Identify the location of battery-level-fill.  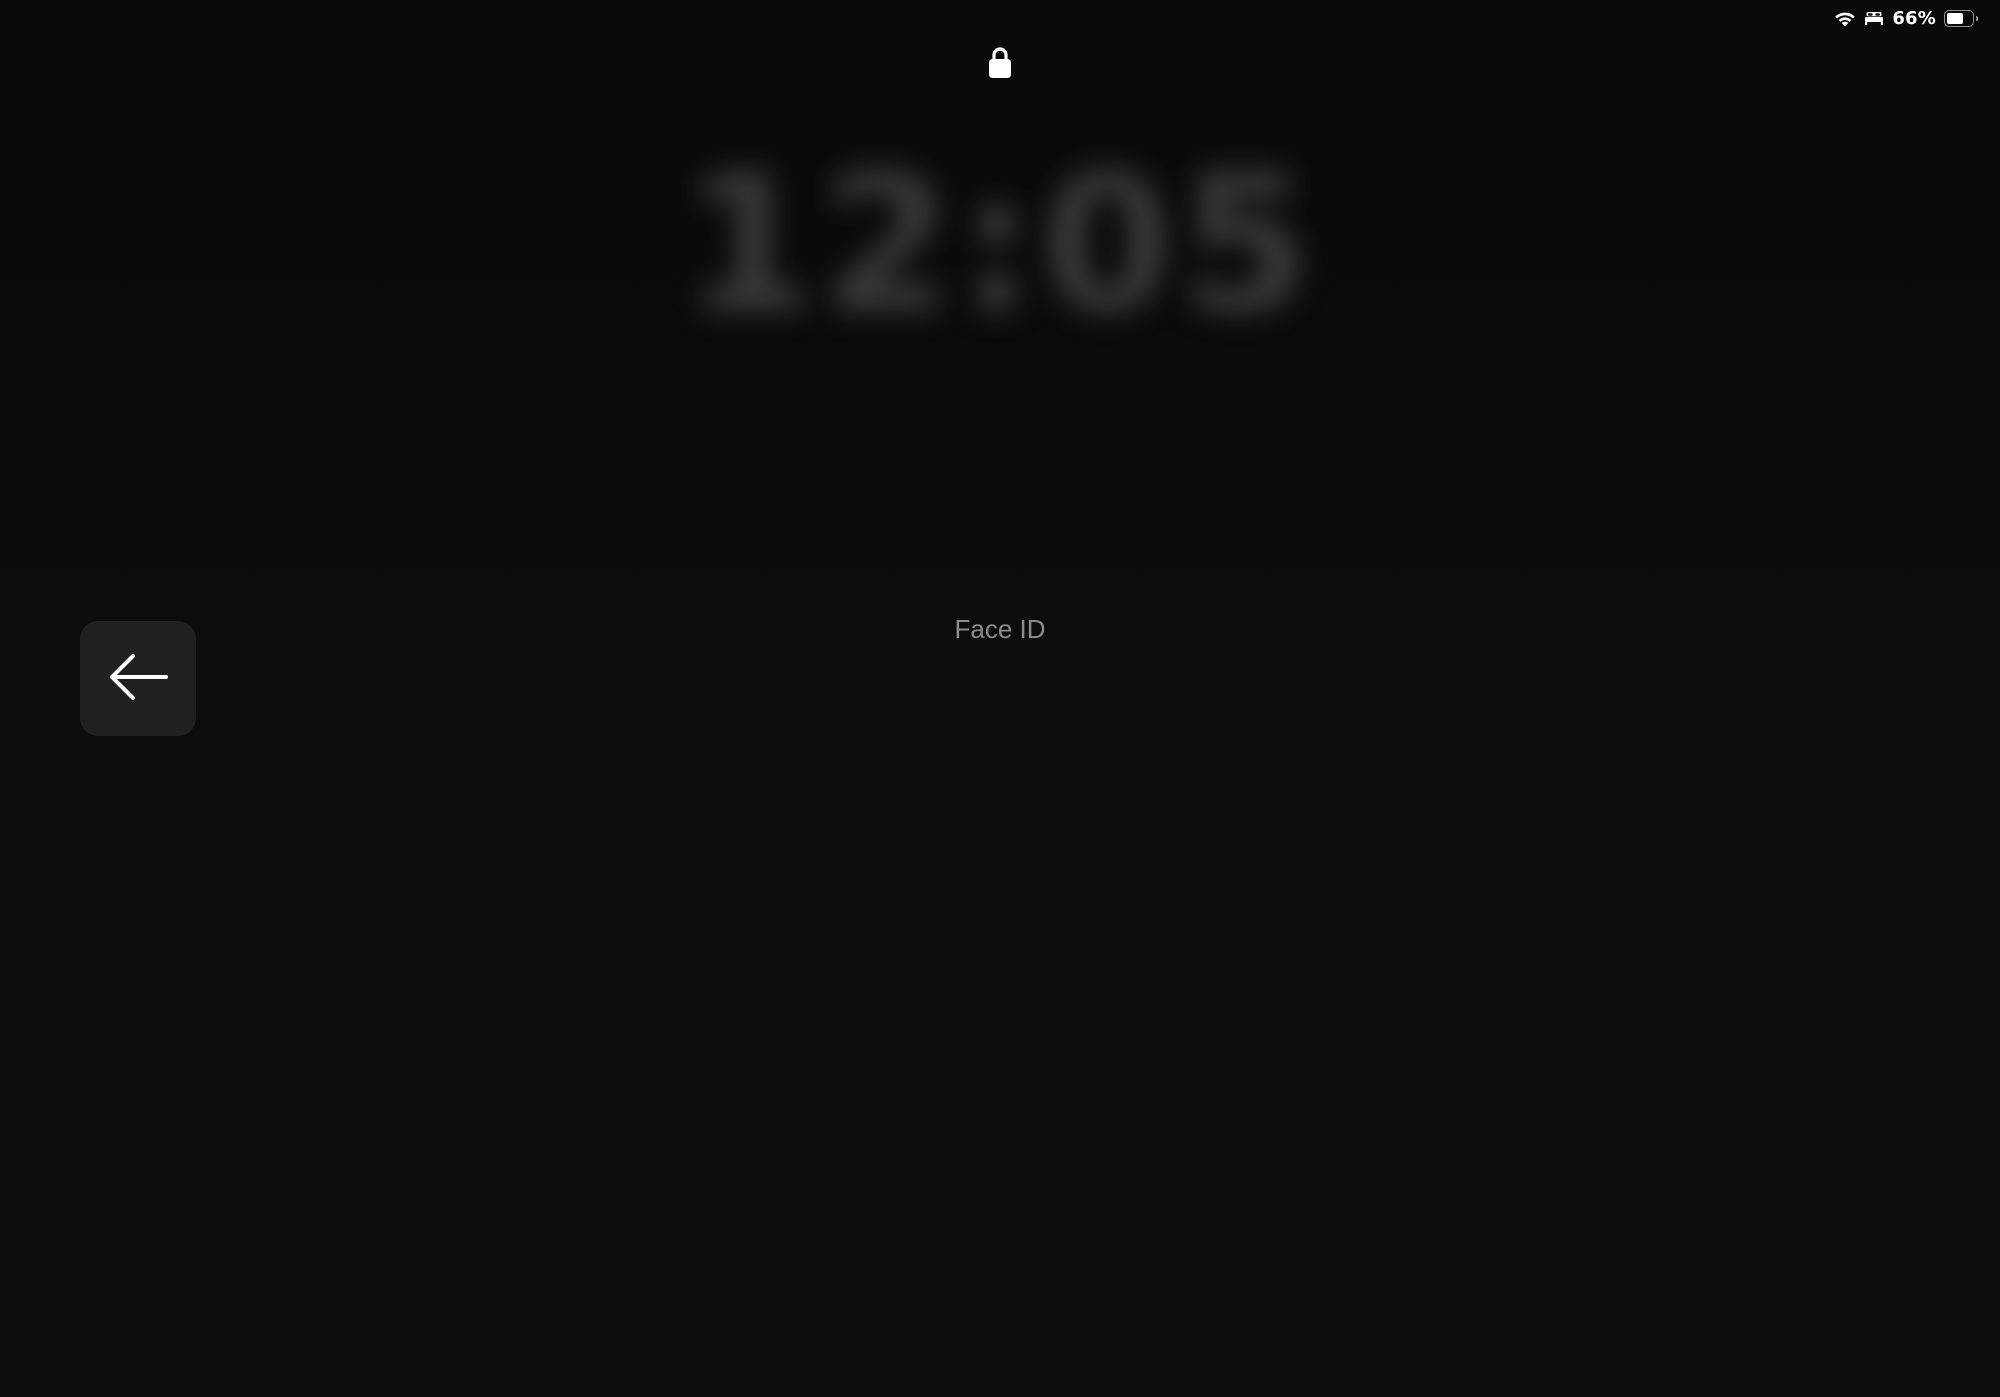
(1955, 18).